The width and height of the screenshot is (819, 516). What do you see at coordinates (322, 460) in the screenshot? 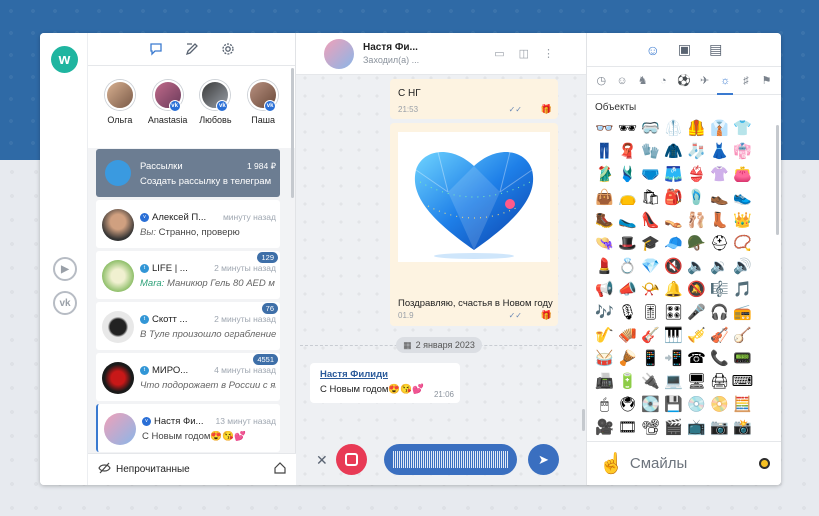
I see `cancel-recording-icon: ✕` at bounding box center [322, 460].